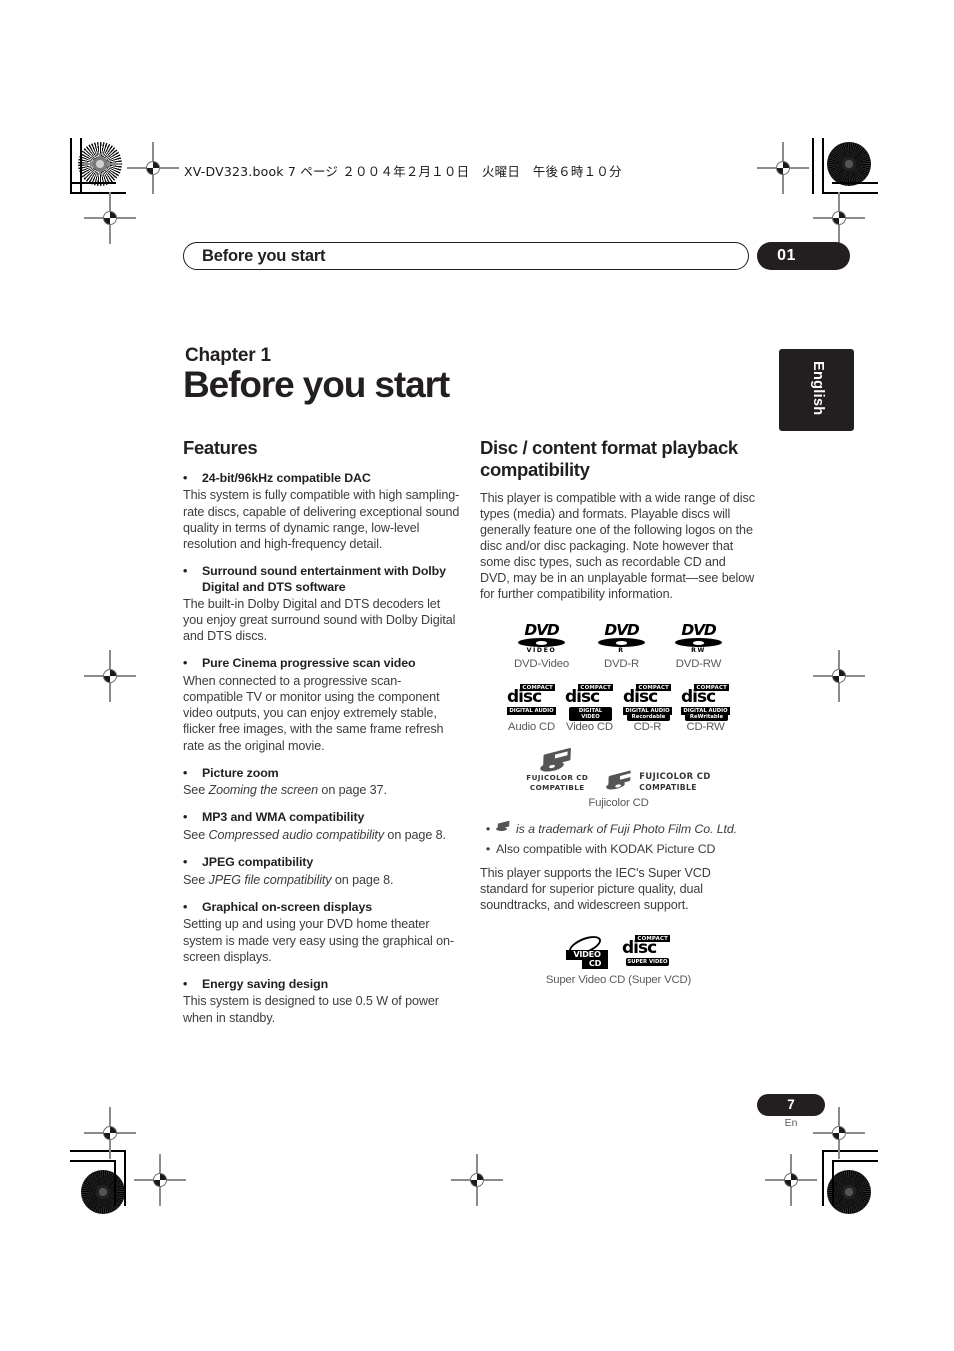 This screenshot has height=1351, width=954. Describe the element at coordinates (240, 772) in the screenshot. I see `feature-title: Picture zoom` at that location.